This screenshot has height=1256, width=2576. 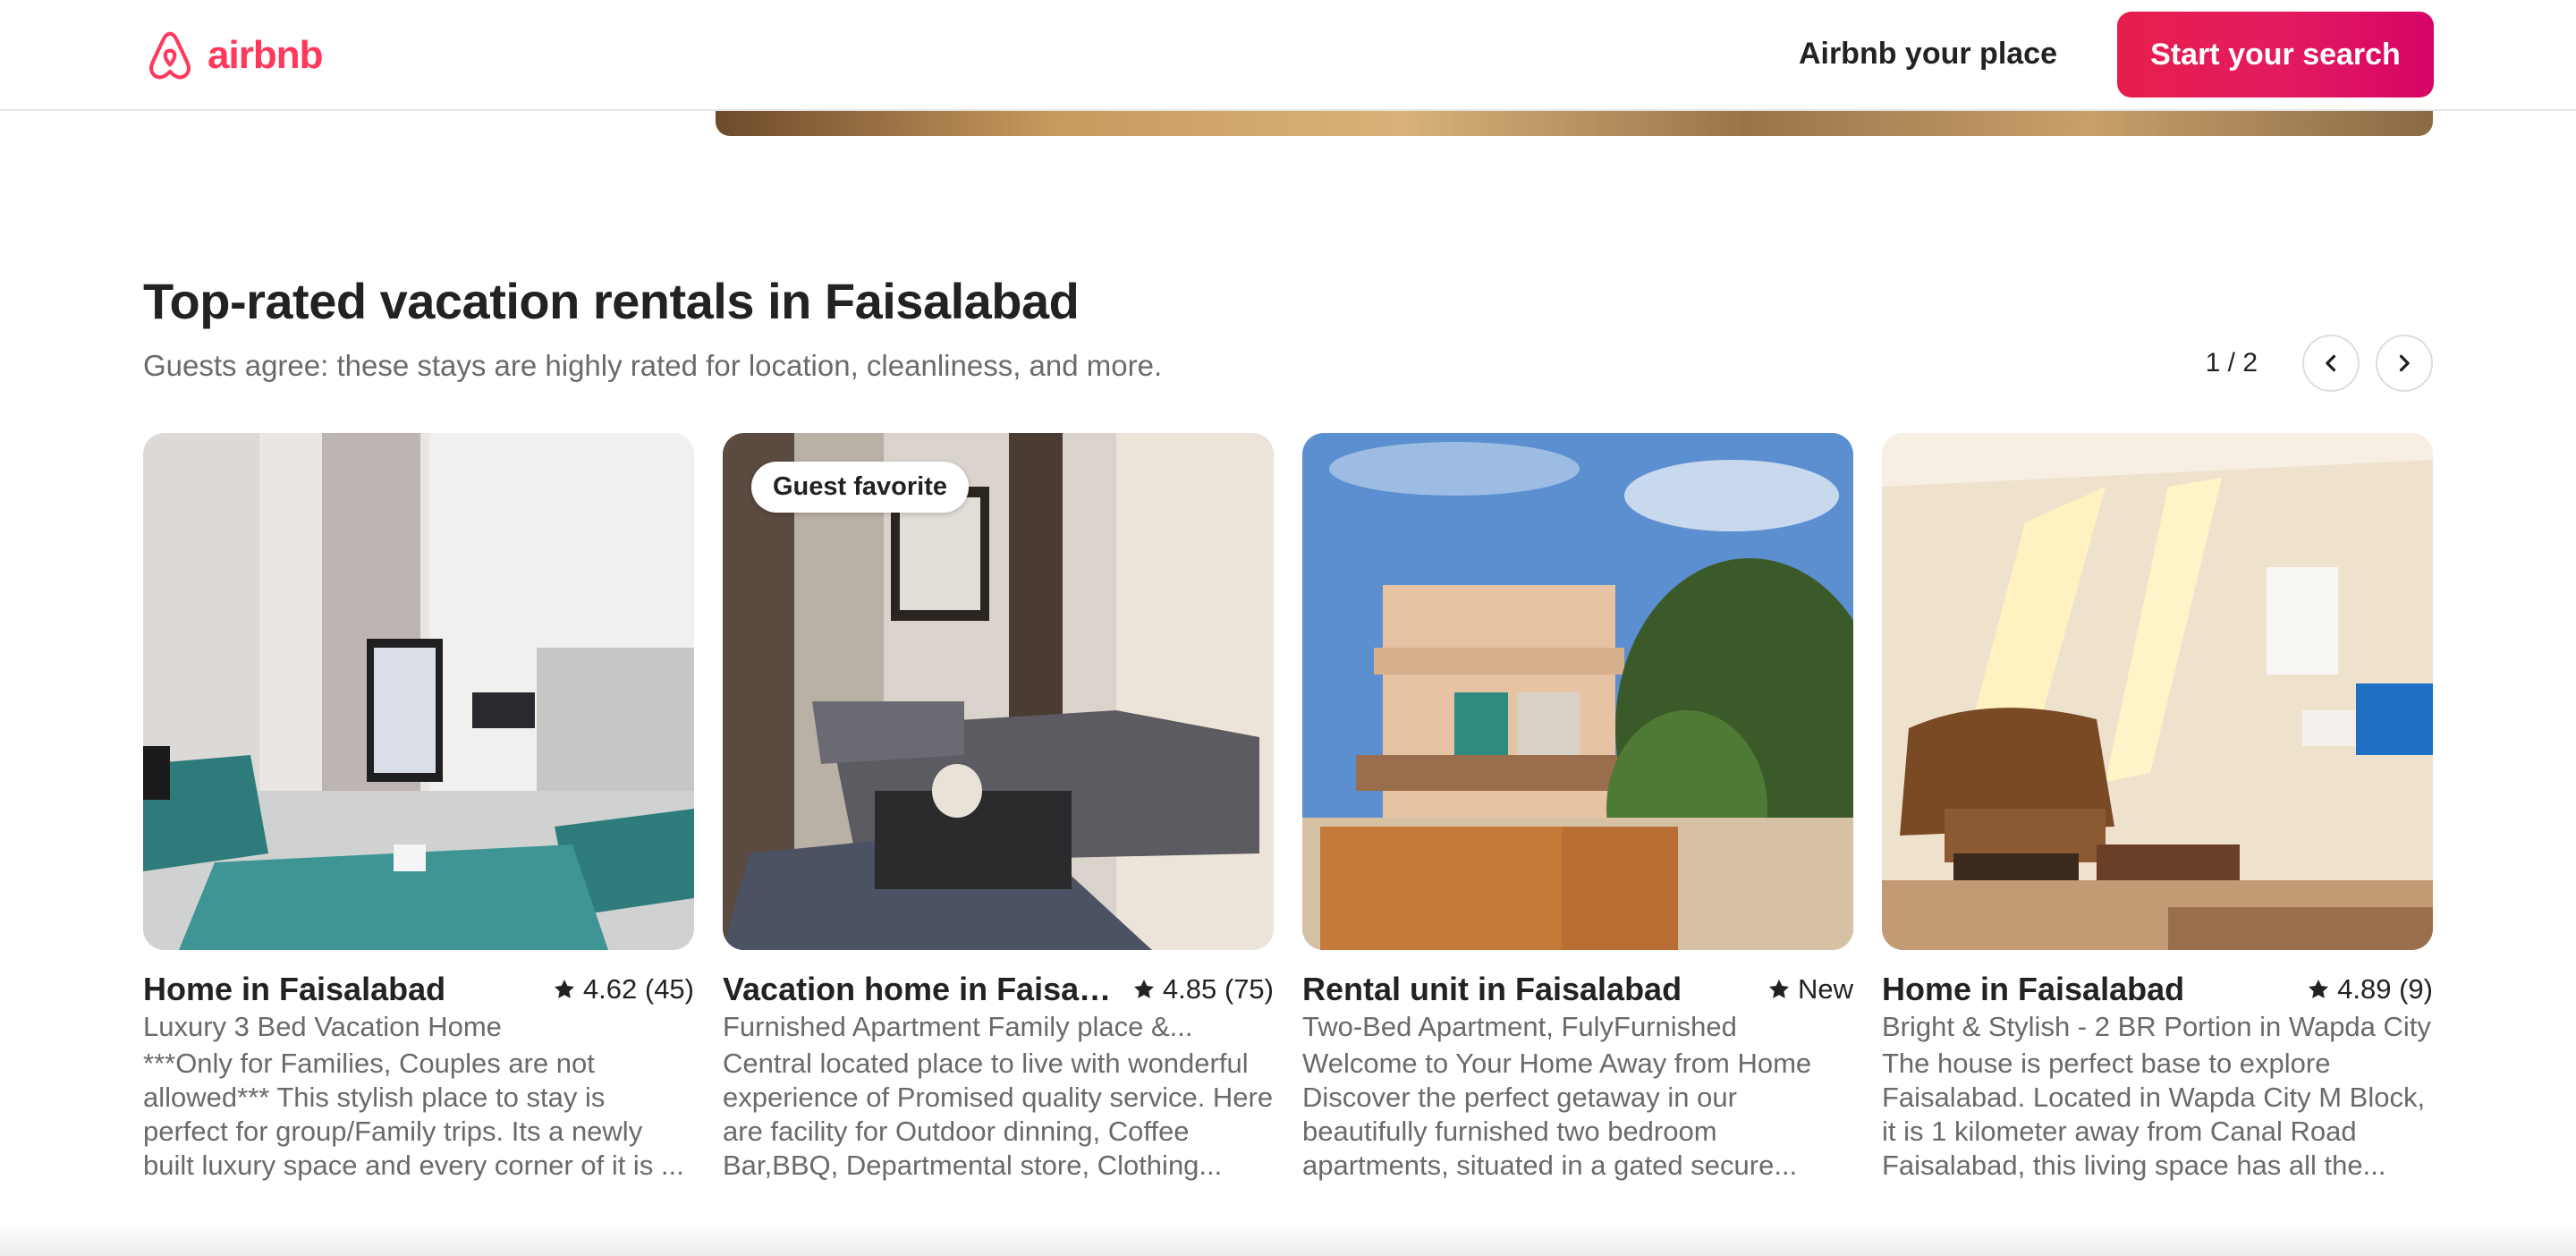 I want to click on listing-photo: Guest favorite, so click(x=998, y=691).